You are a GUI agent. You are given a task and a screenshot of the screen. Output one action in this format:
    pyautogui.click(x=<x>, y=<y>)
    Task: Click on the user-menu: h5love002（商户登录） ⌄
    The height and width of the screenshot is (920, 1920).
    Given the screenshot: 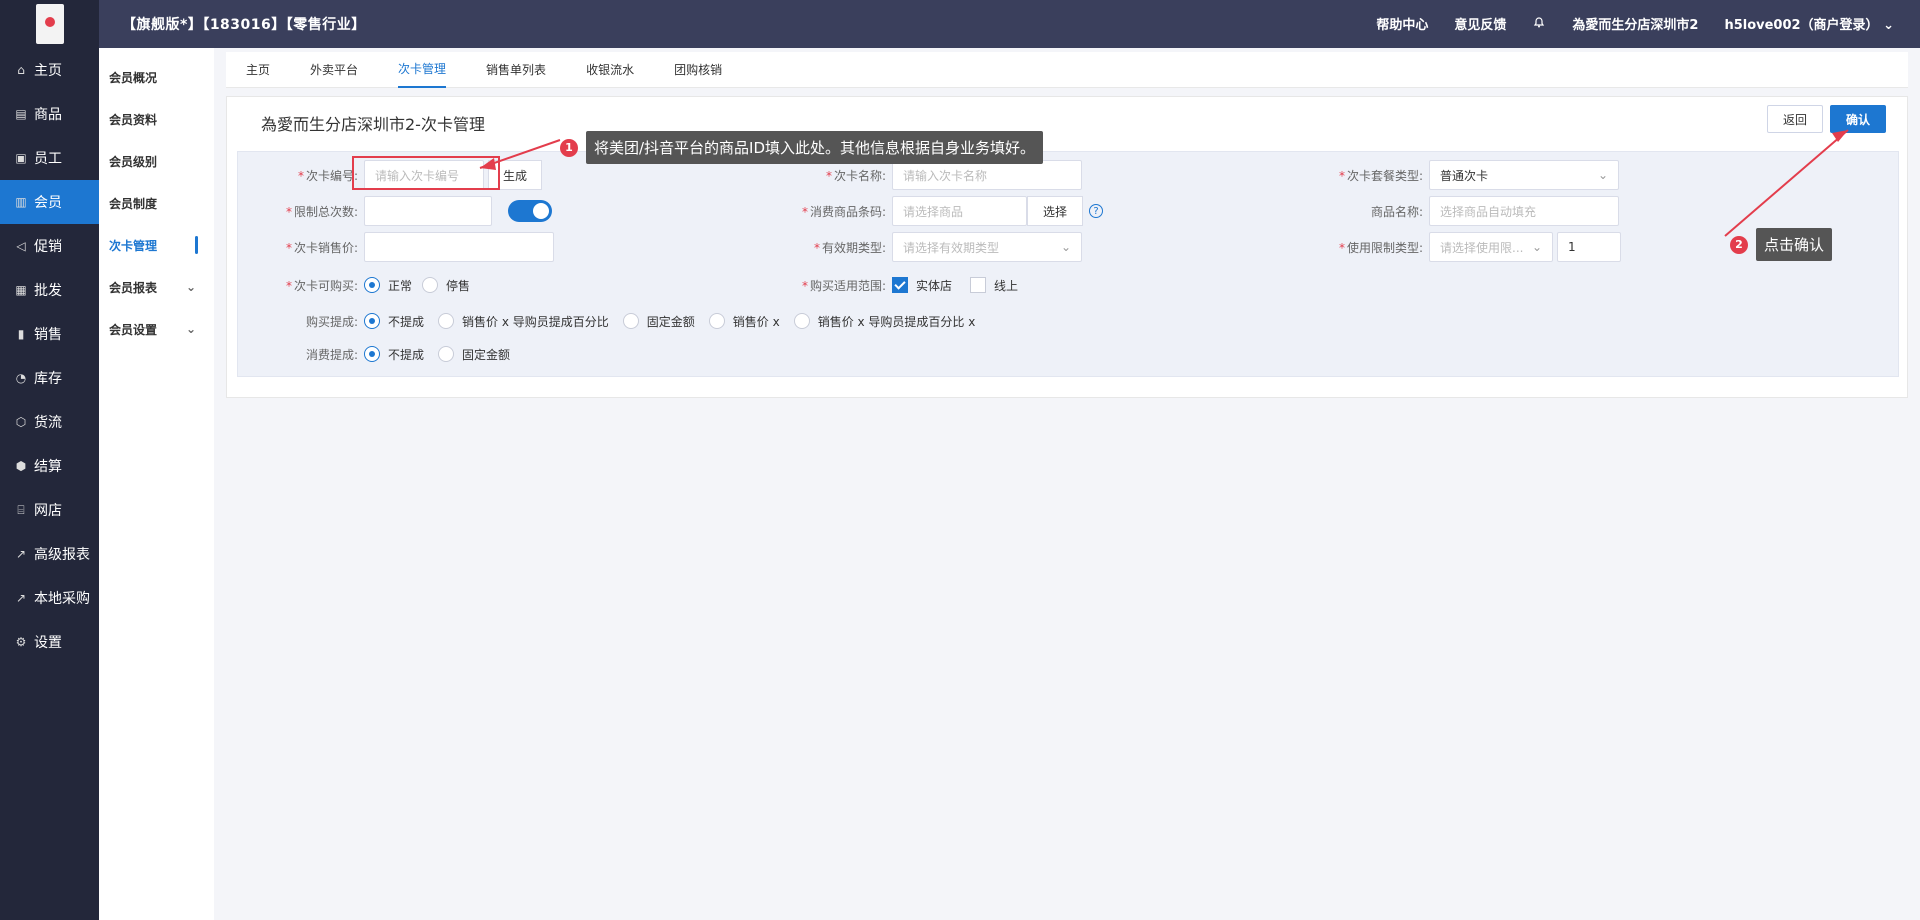 What is the action you would take?
    pyautogui.click(x=1809, y=23)
    